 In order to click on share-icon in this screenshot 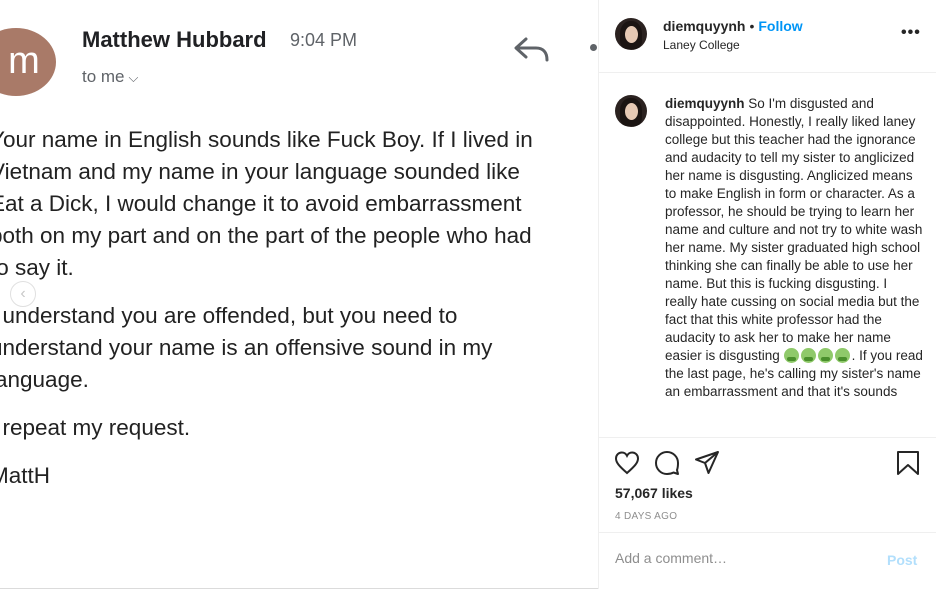, I will do `click(707, 463)`.